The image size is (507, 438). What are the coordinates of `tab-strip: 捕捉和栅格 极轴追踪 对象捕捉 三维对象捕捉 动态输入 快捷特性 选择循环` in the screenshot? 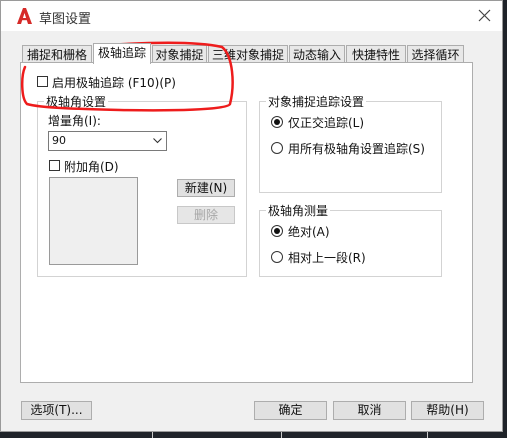 It's located at (247, 53).